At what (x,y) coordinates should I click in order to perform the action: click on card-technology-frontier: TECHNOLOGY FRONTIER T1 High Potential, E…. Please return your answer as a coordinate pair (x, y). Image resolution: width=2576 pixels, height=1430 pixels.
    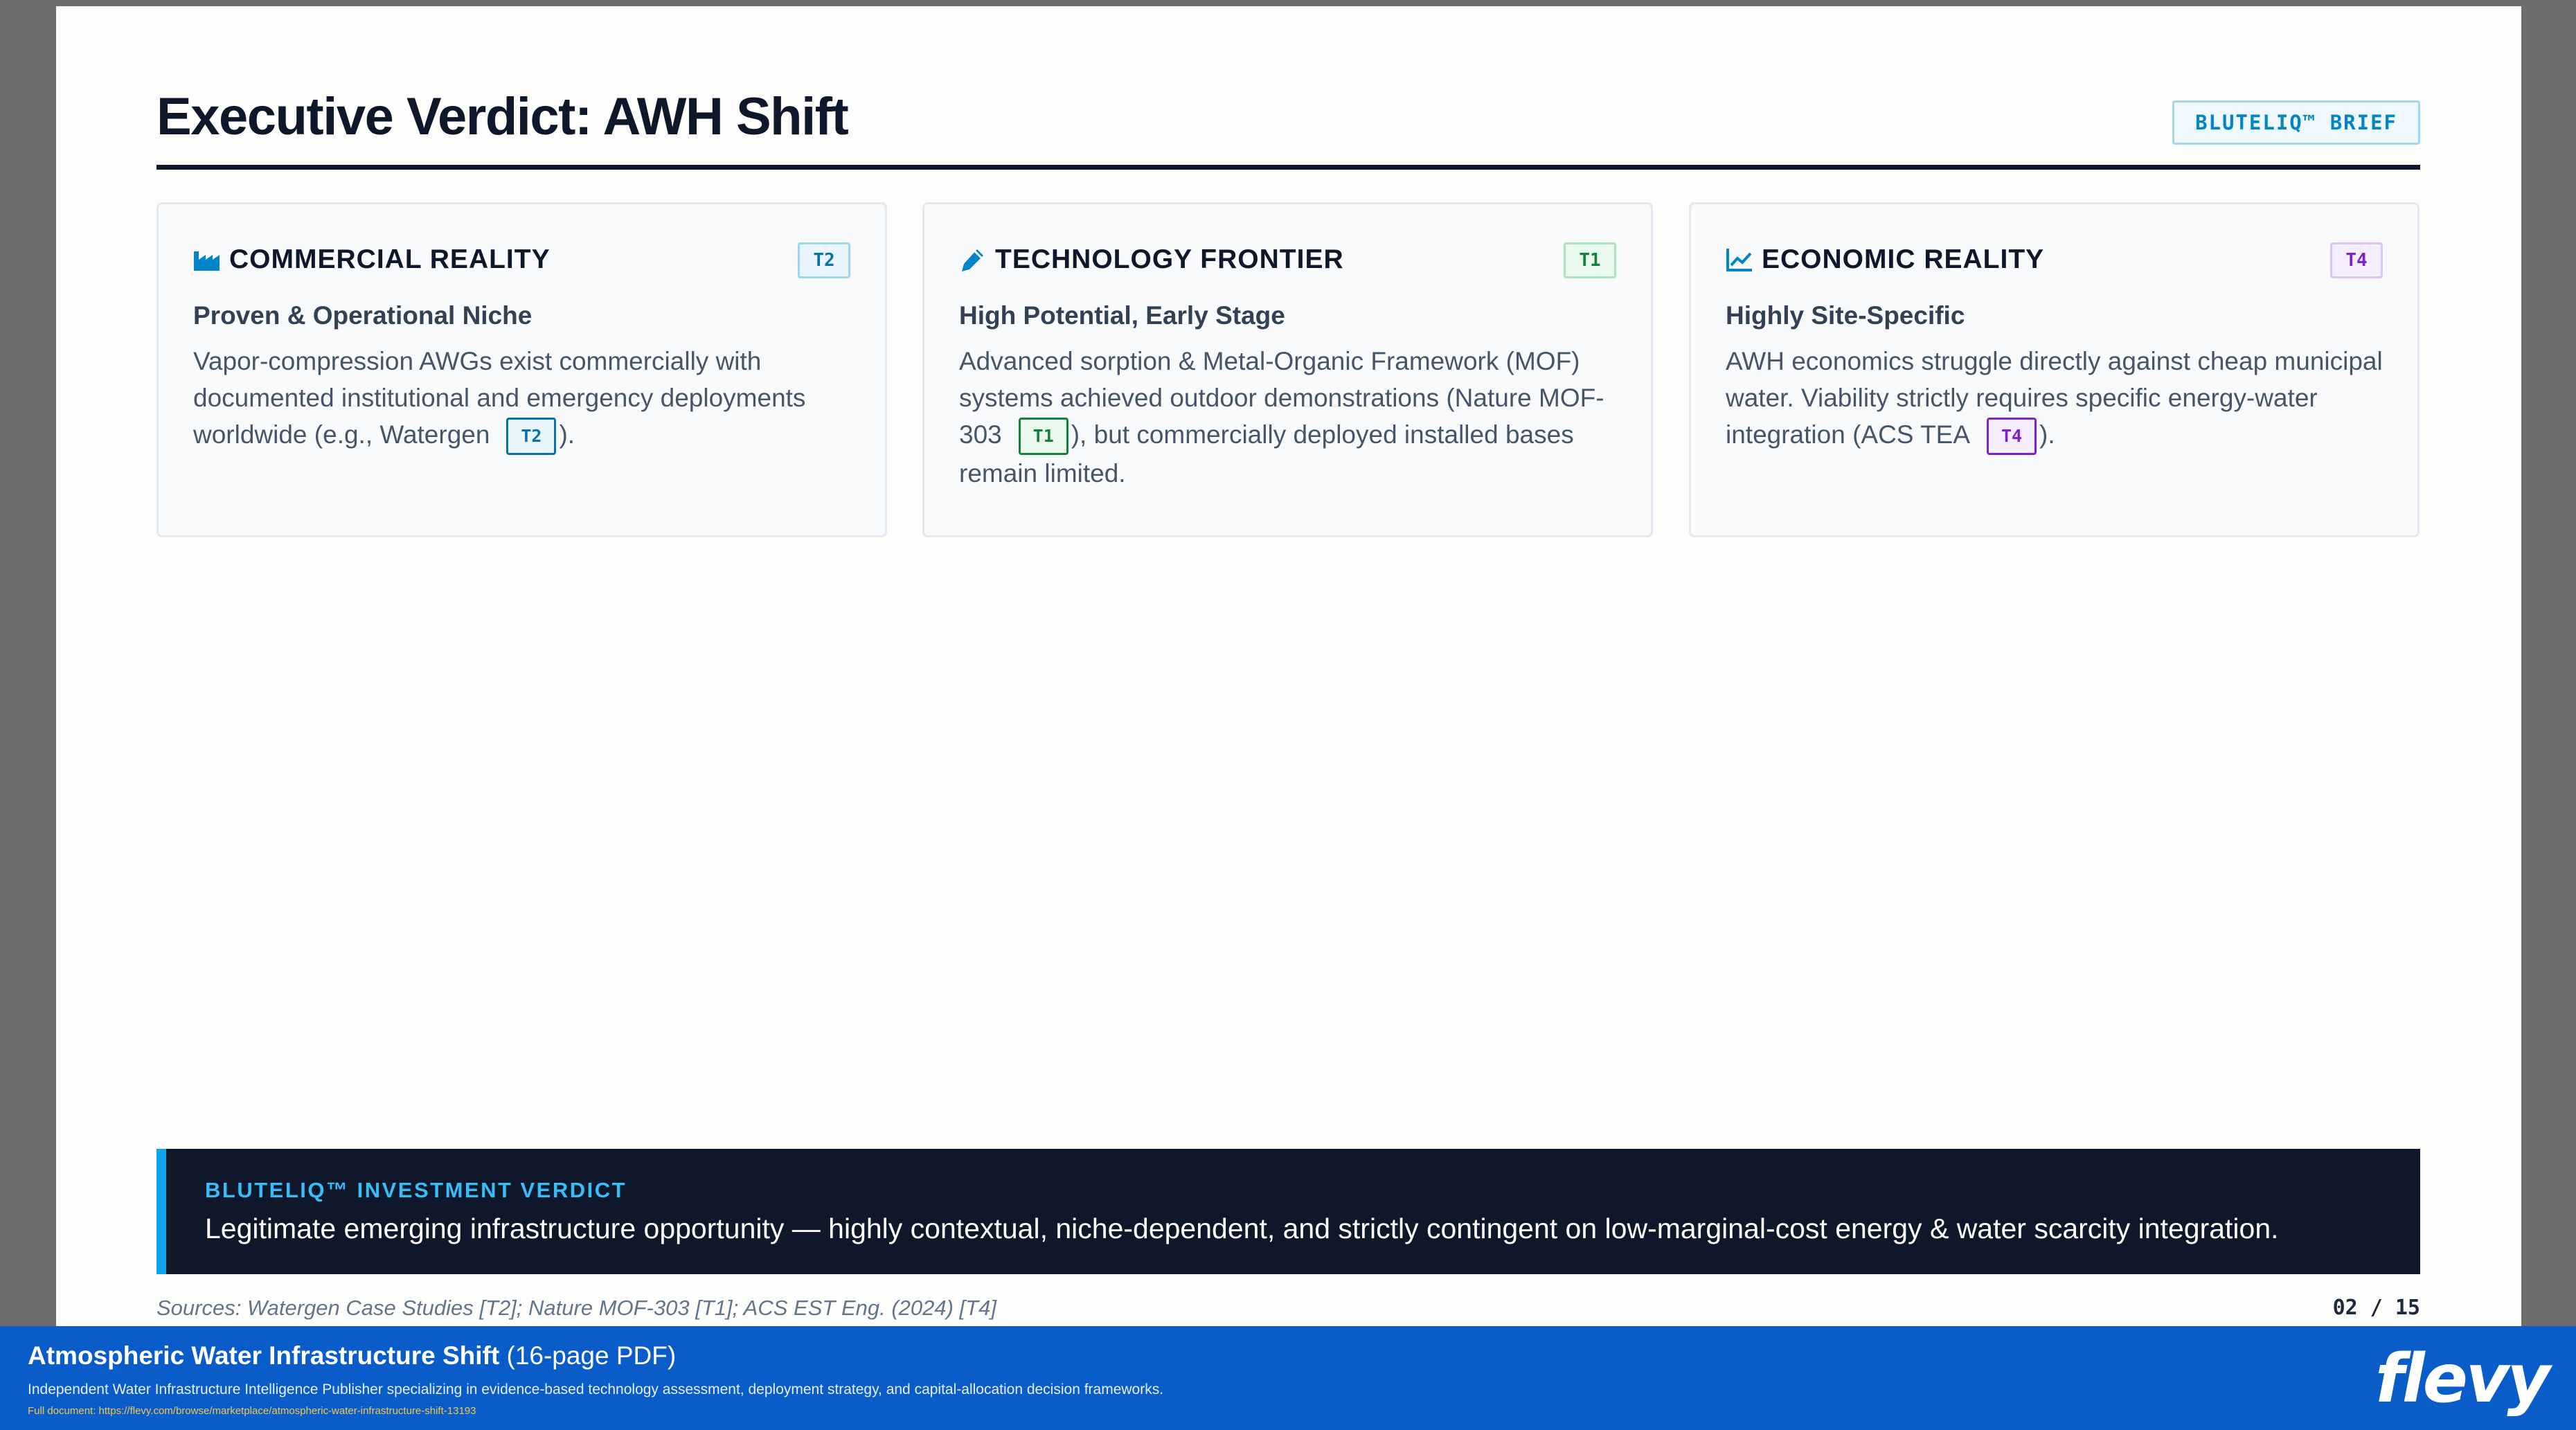
    Looking at the image, I should click on (1287, 369).